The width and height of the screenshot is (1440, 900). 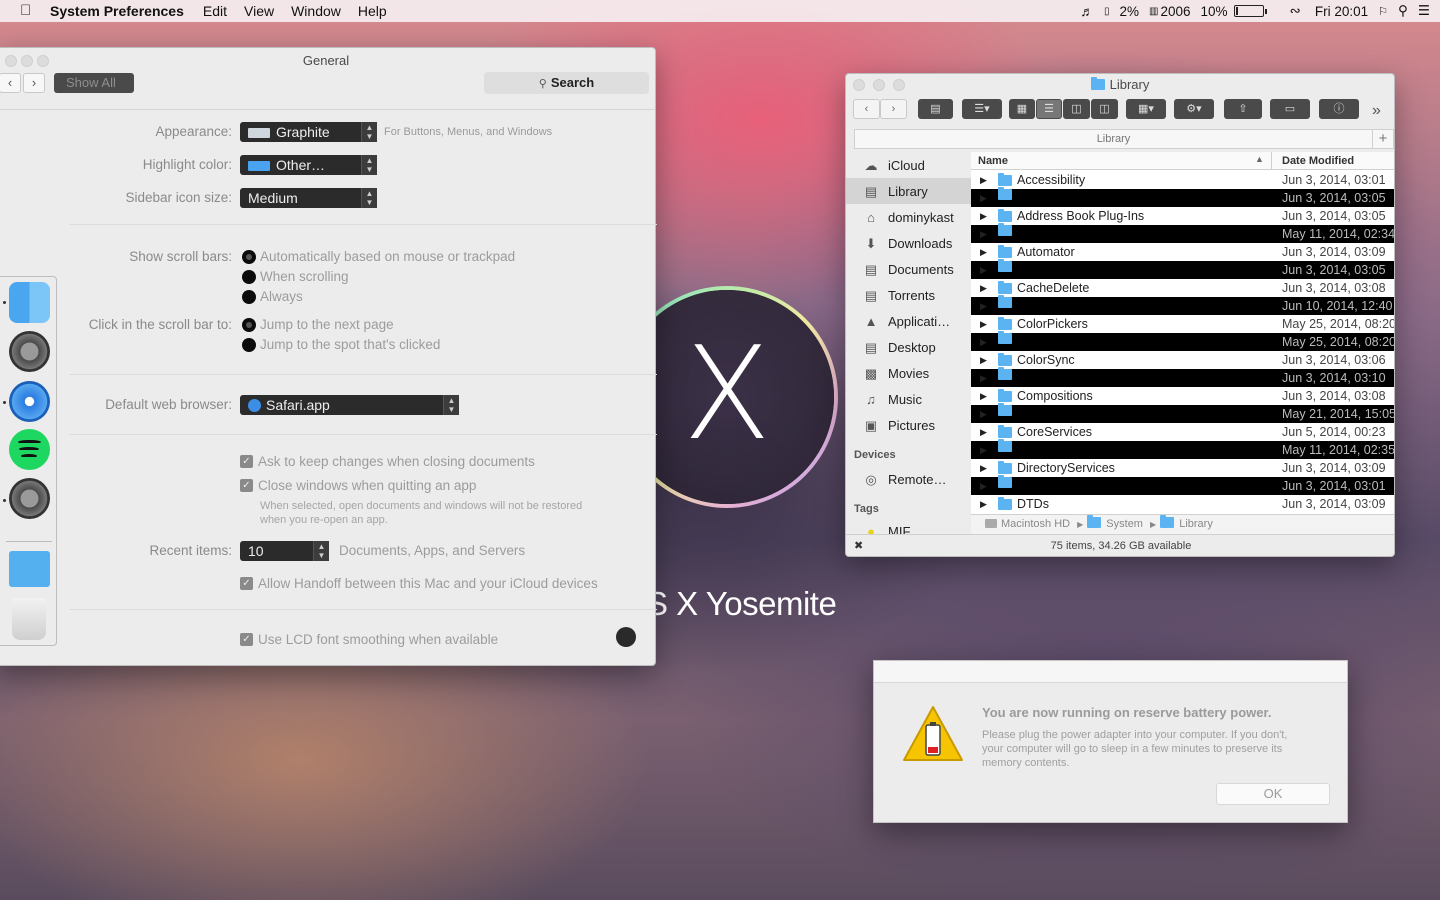 What do you see at coordinates (349, 405) in the screenshot?
I see `default-browser-popup: Safari.app ▲ ▼` at bounding box center [349, 405].